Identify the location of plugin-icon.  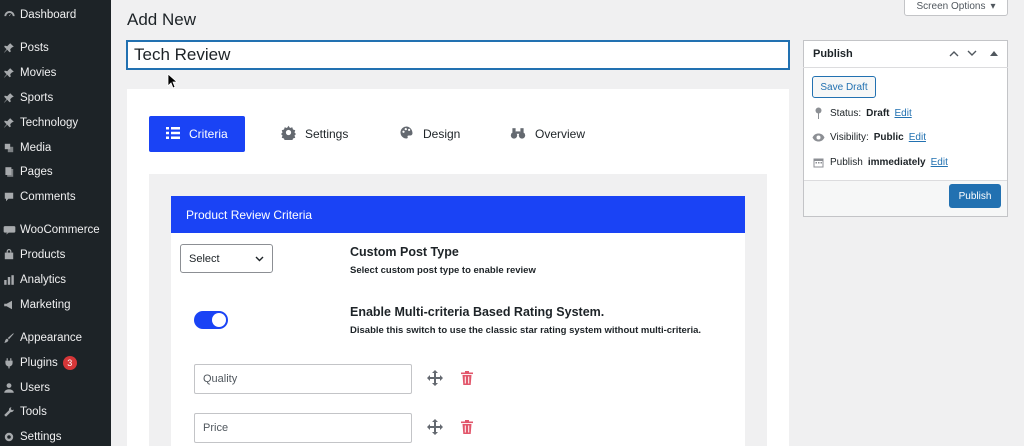
(9, 363).